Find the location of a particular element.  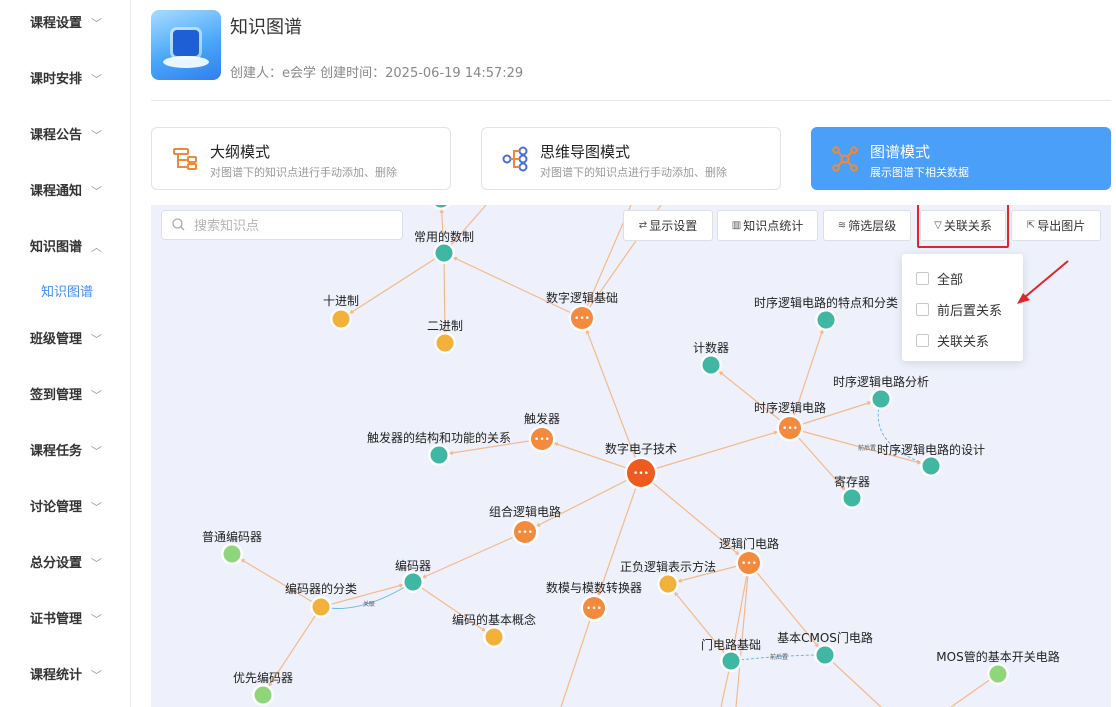

graph-mode-title: 图谱模式 is located at coordinates (900, 152).